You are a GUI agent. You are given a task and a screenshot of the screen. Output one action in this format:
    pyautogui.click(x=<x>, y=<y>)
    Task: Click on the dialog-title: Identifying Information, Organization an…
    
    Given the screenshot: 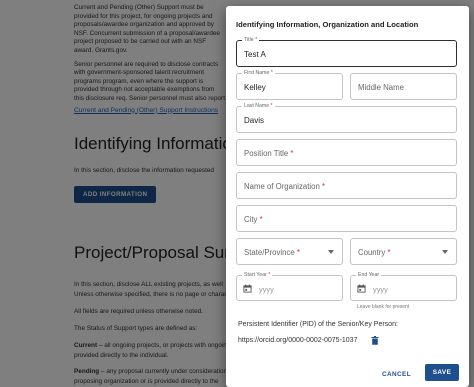 What is the action you would take?
    pyautogui.click(x=327, y=24)
    